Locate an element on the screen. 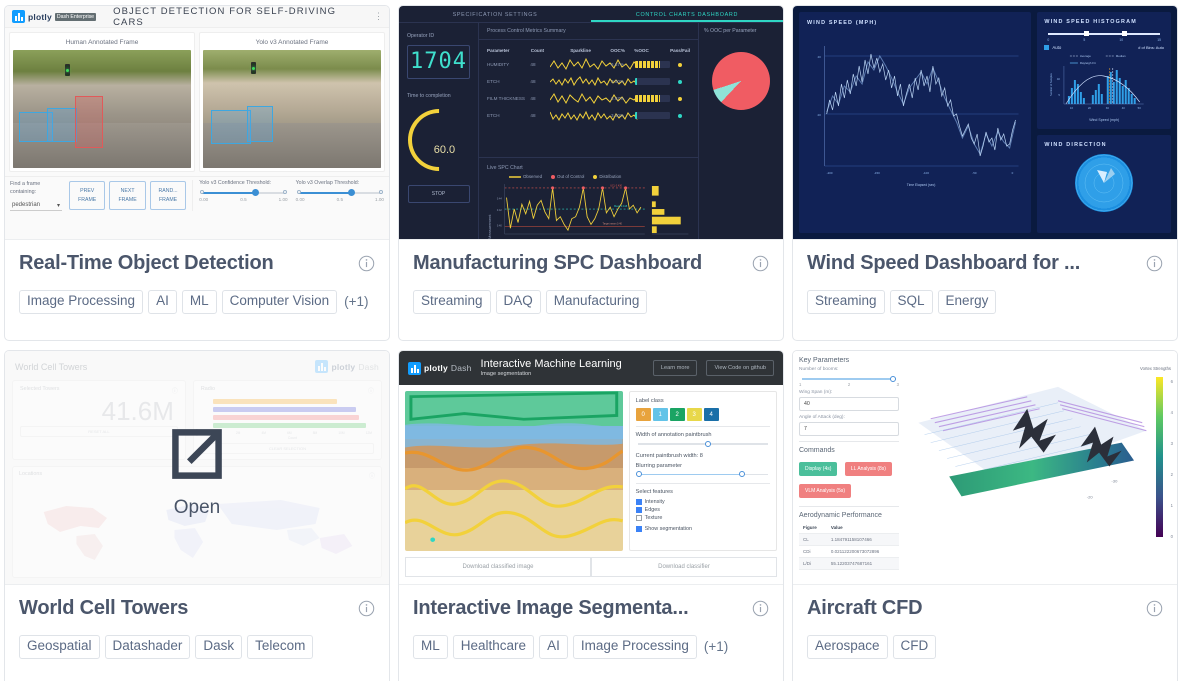 This screenshot has width=1184, height=681. display-button: Display (4s) is located at coordinates (818, 469).